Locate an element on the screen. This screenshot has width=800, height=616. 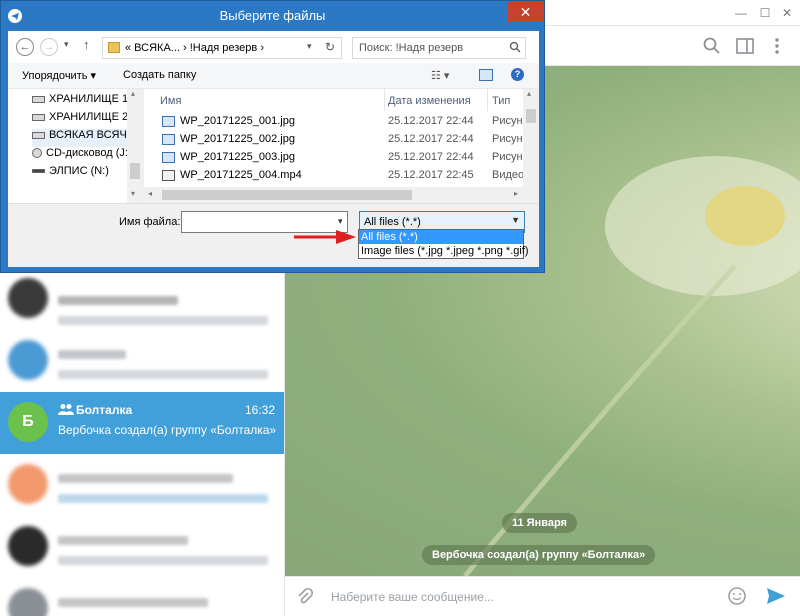
dialog-close-button: ✕ is located at coordinates (525, 12).